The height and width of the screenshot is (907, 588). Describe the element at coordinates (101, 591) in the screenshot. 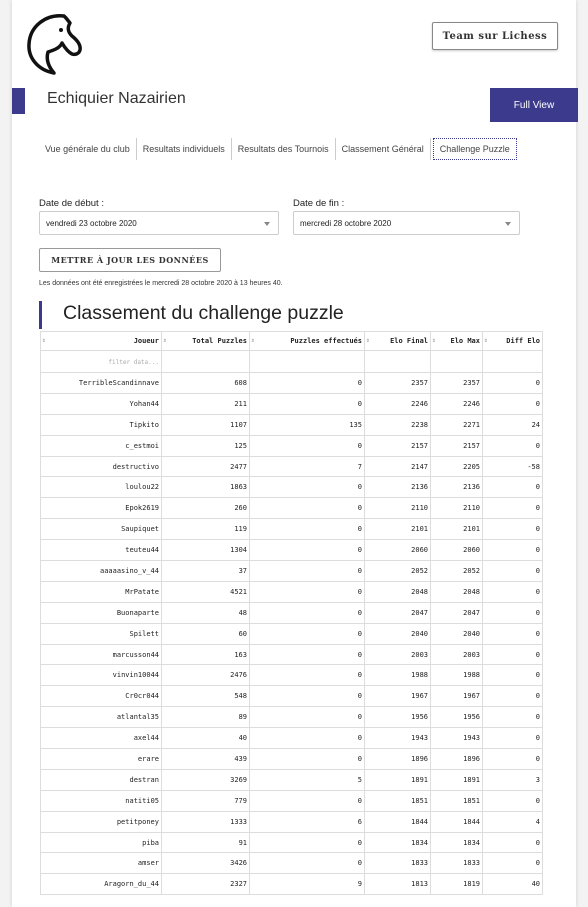

I see `player-cell: MrPatate` at that location.